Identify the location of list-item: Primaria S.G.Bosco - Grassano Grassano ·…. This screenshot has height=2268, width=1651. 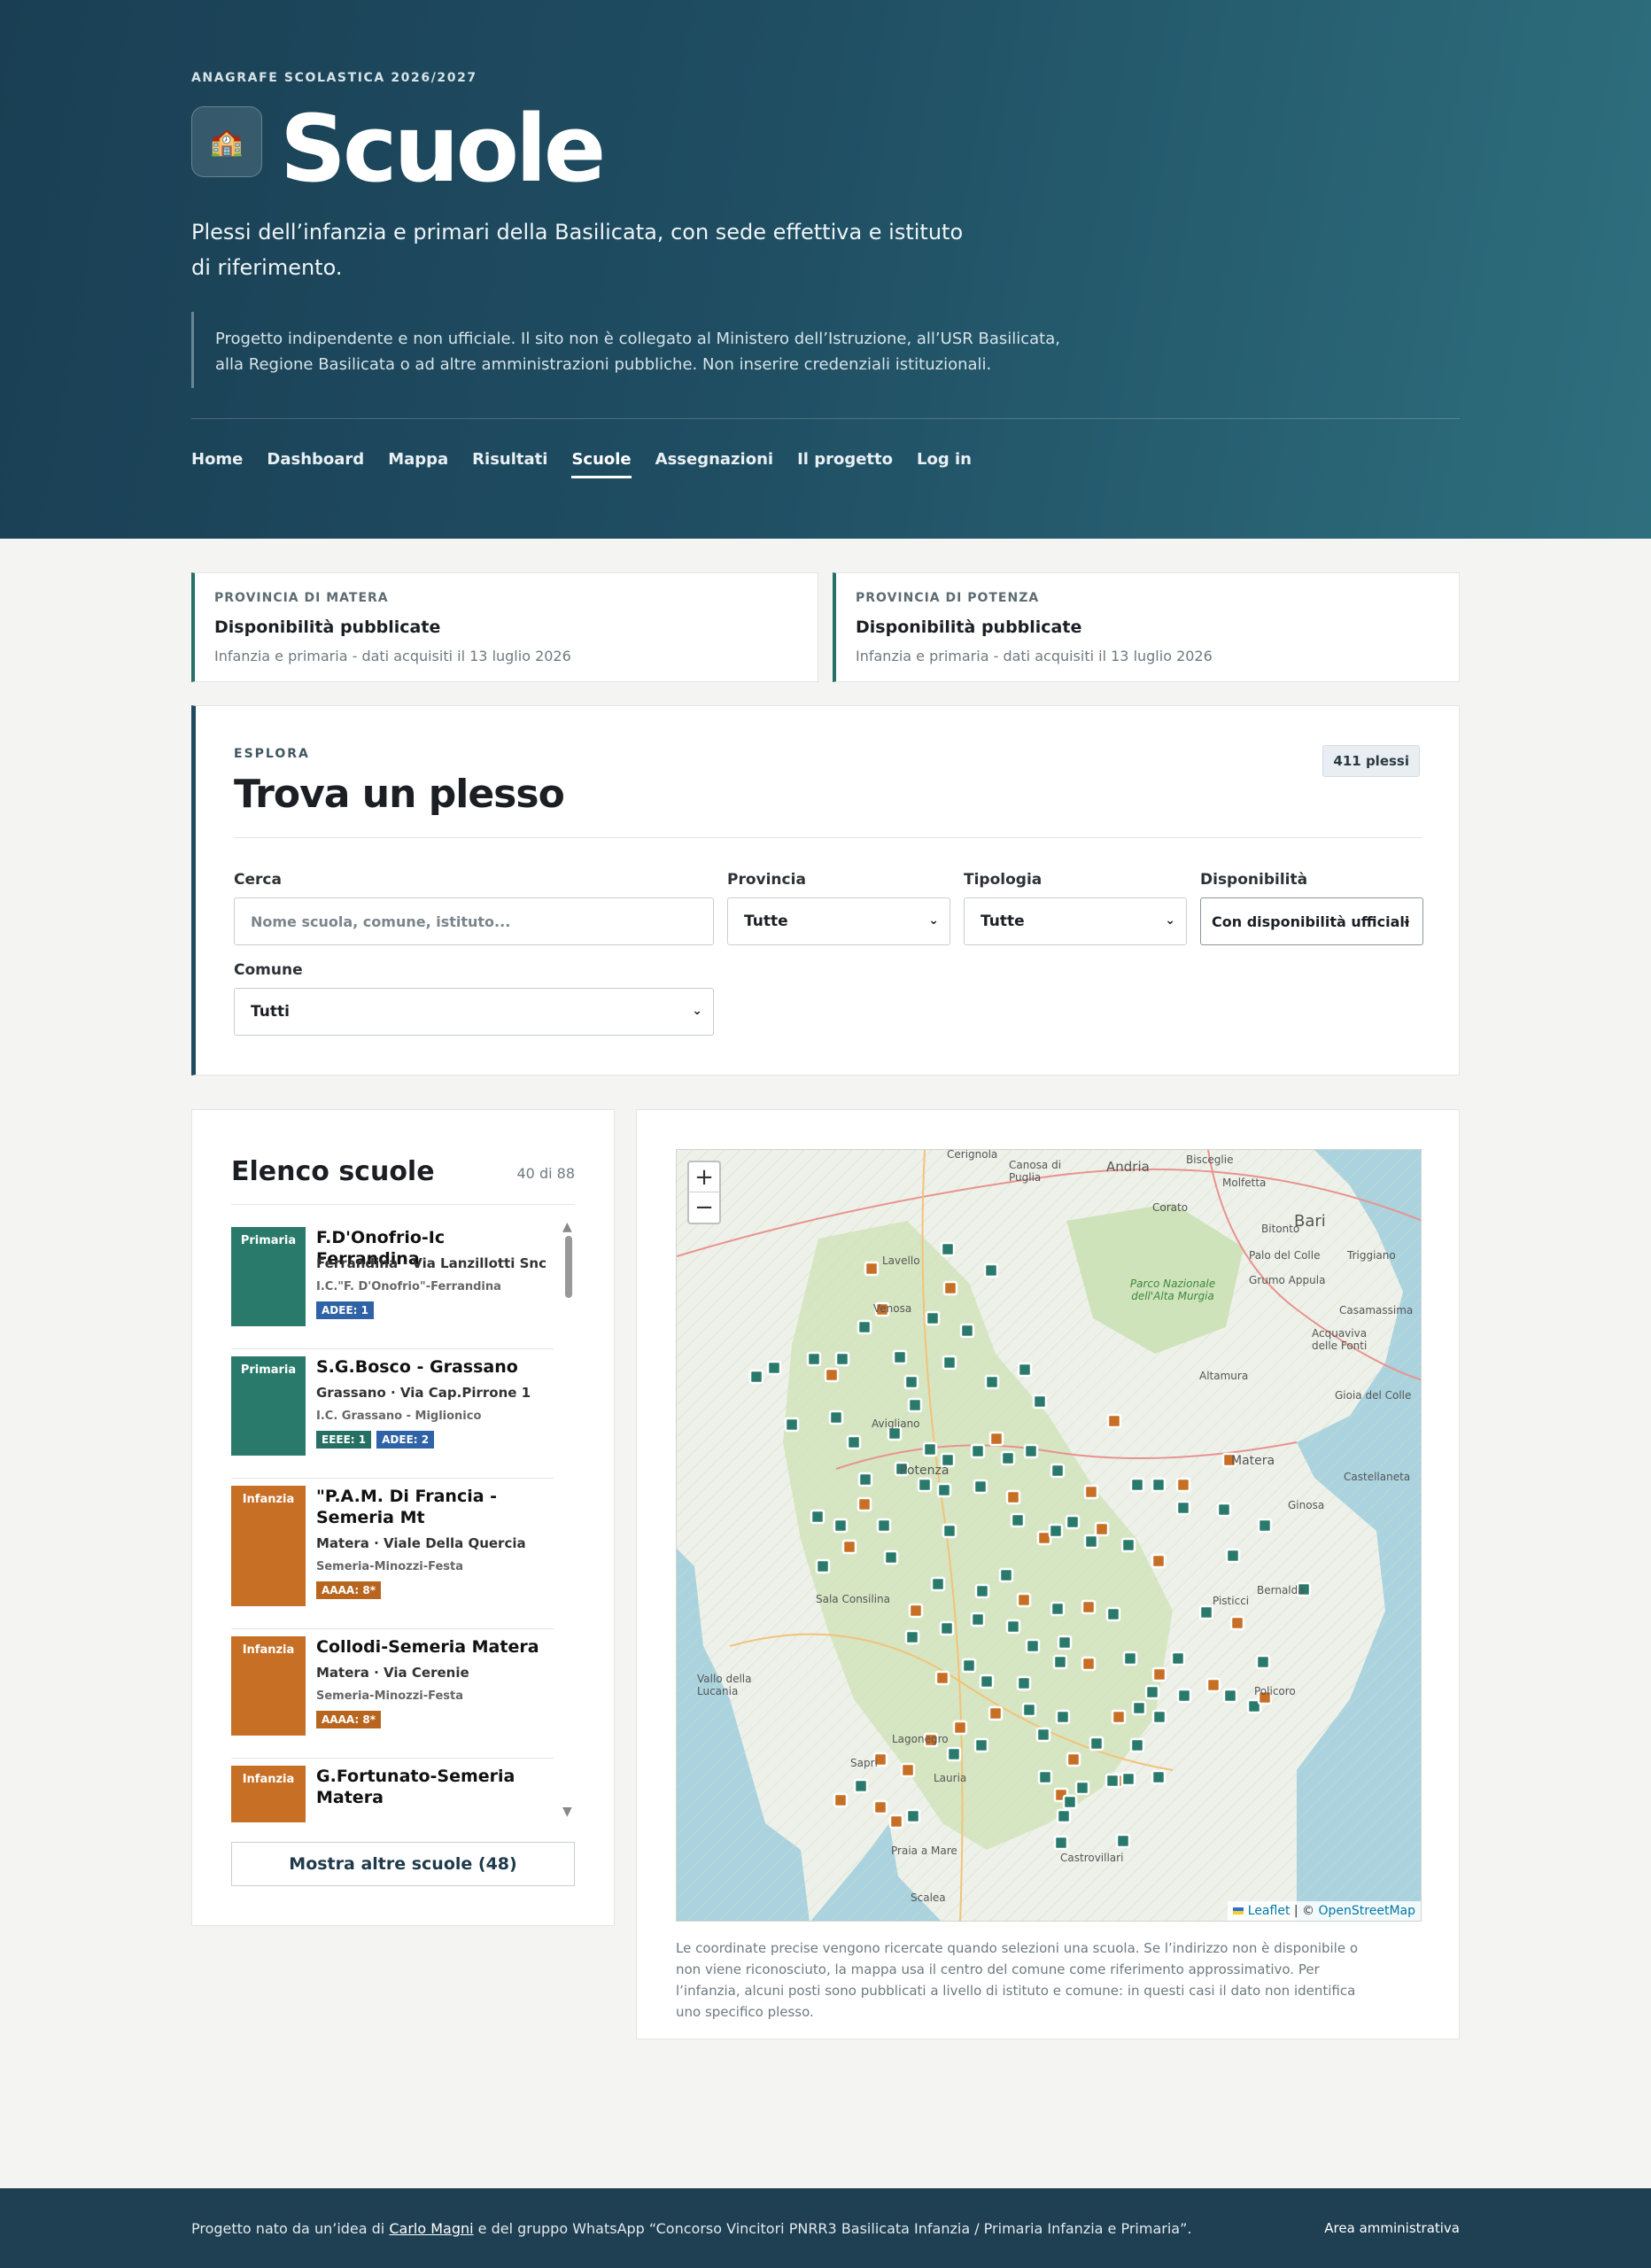
(392, 1414).